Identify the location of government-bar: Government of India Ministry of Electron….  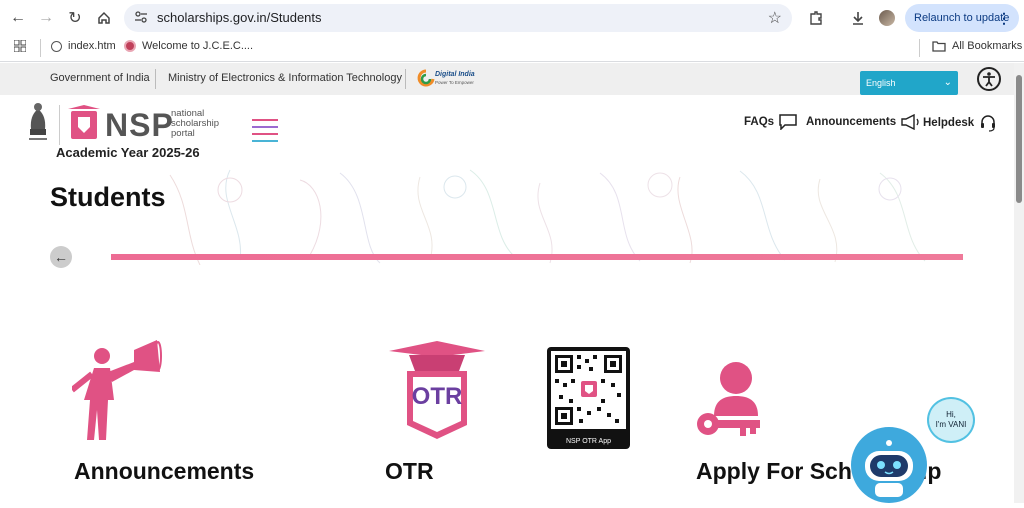
(512, 79).